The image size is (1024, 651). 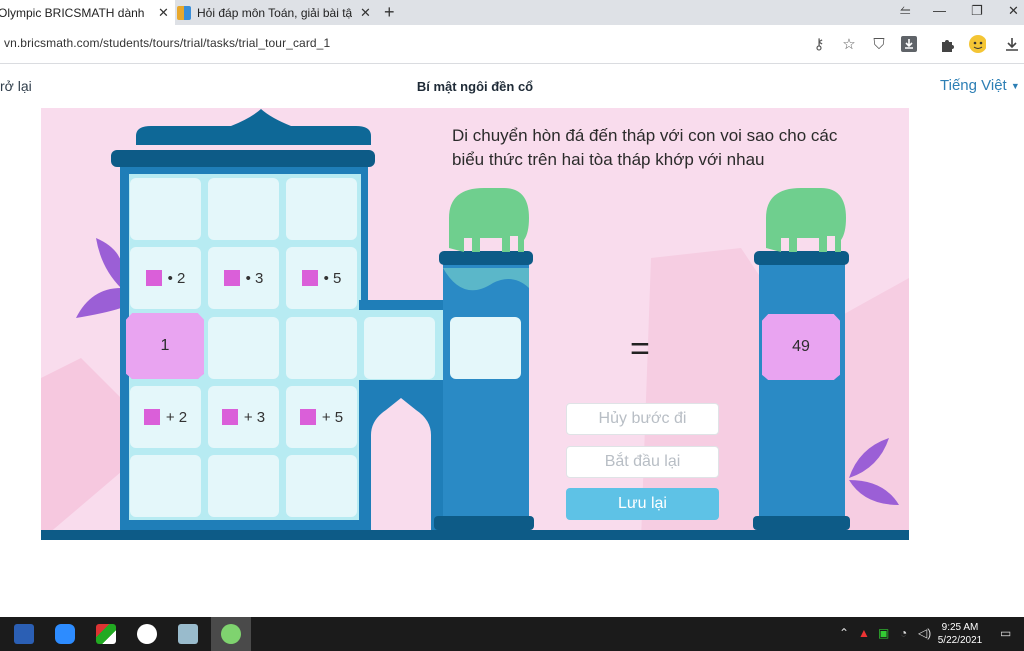 What do you see at coordinates (321, 417) in the screenshot?
I see `op-cell-add-5: + 5` at bounding box center [321, 417].